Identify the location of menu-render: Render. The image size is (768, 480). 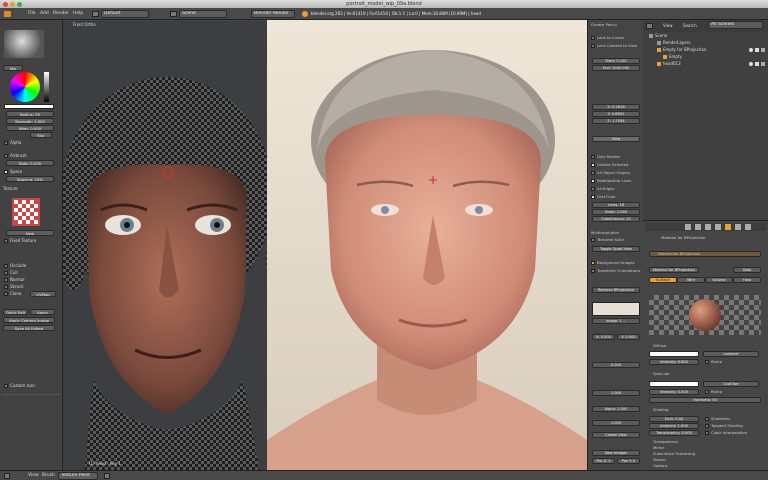
(61, 13).